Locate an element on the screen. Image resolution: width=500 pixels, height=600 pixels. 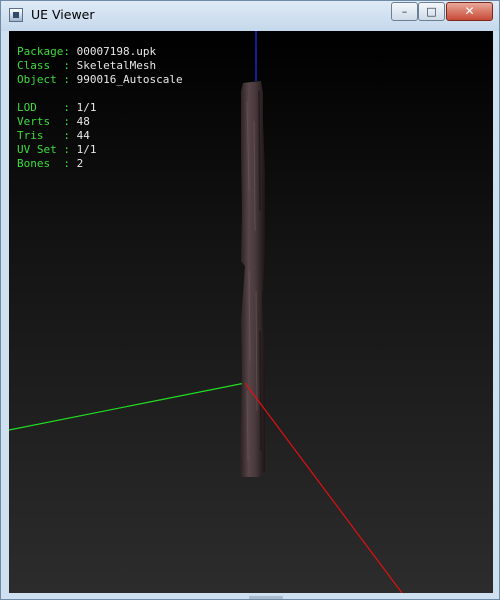
window-title: UE Viewer is located at coordinates (63, 14).